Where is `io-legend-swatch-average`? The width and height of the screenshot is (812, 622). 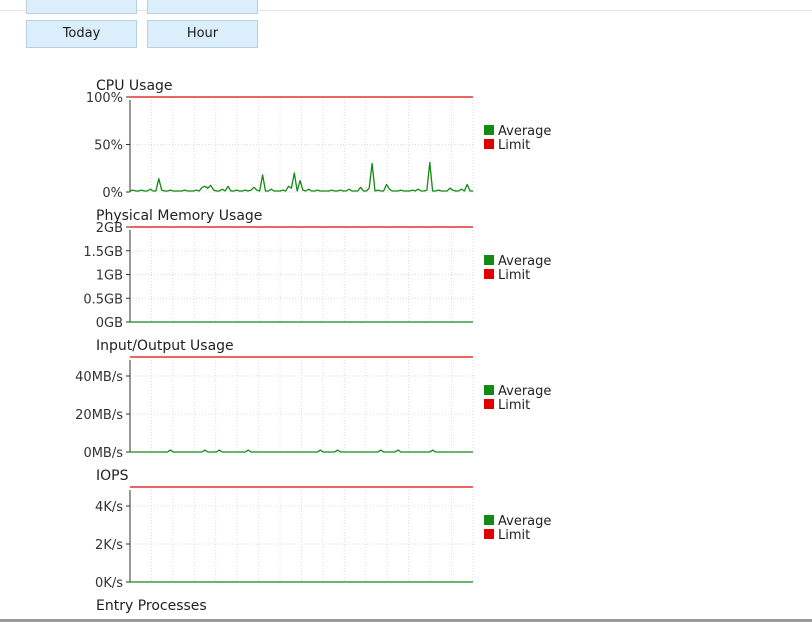
io-legend-swatch-average is located at coordinates (489, 390).